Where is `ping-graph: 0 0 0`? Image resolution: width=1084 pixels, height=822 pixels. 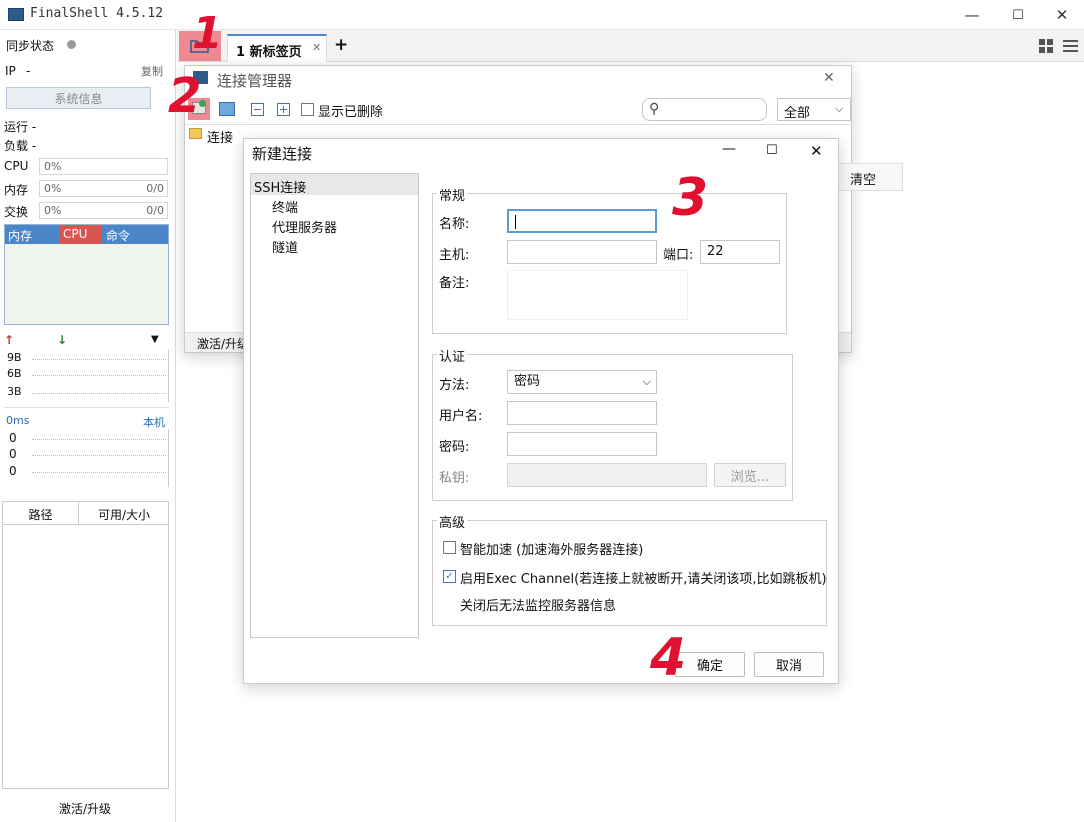 ping-graph: 0 0 0 is located at coordinates (86, 458).